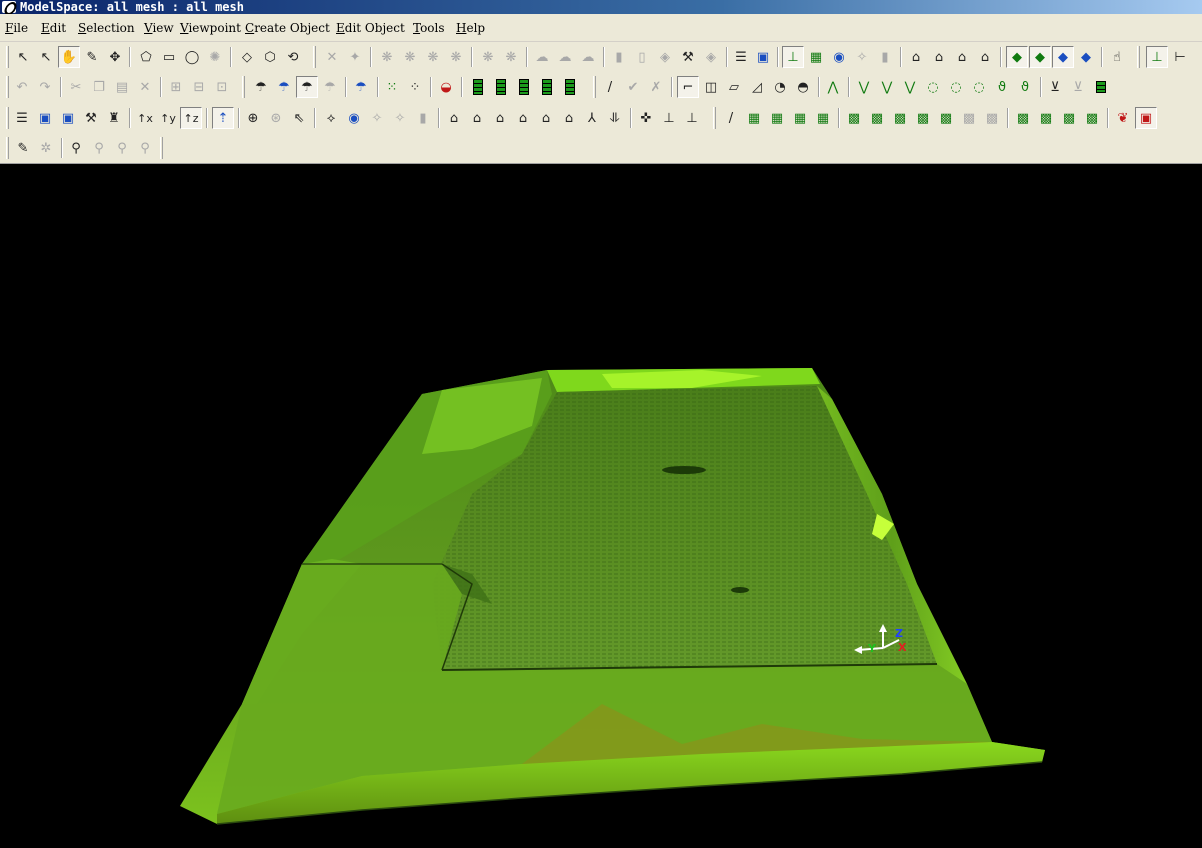 This screenshot has height=848, width=1202. Describe the element at coordinates (122, 87) in the screenshot. I see `paste-icon: ▤` at that location.